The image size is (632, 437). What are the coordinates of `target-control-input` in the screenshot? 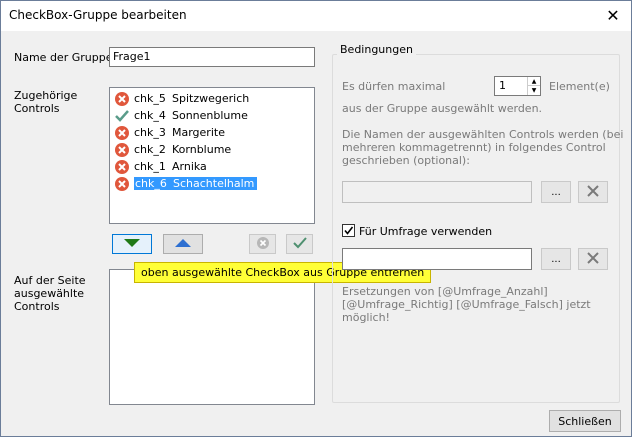 It's located at (437, 192).